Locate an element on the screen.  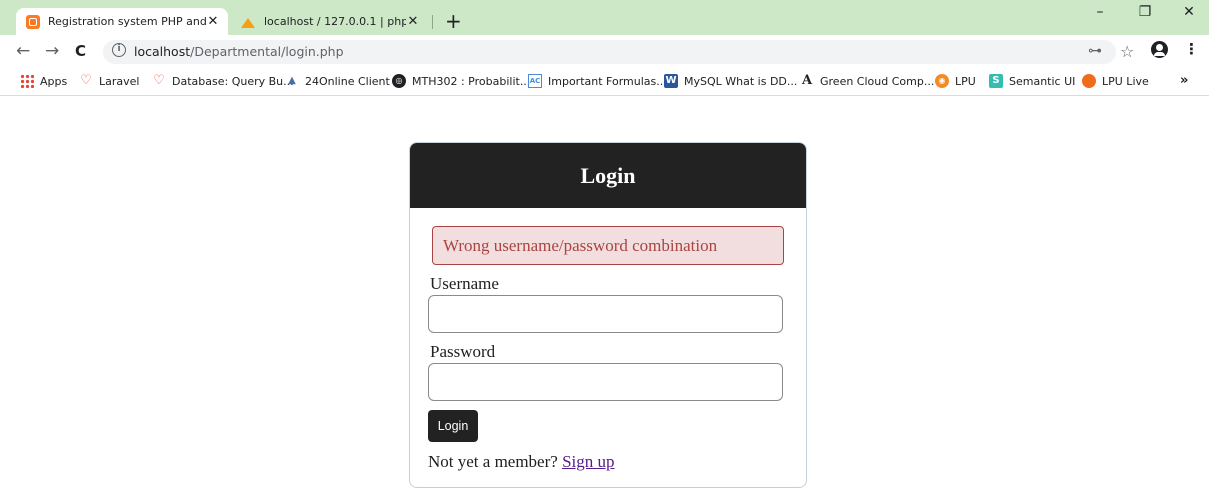
menu-icon: ⋮ is located at coordinates (1191, 49).